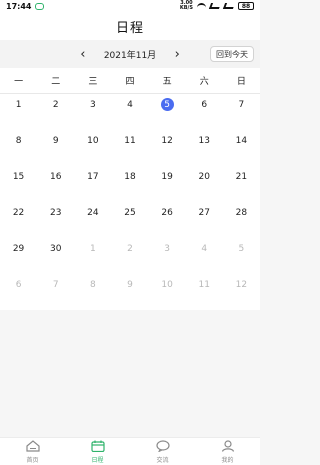  Describe the element at coordinates (204, 104) in the screenshot. I see `day-number: 6` at that location.